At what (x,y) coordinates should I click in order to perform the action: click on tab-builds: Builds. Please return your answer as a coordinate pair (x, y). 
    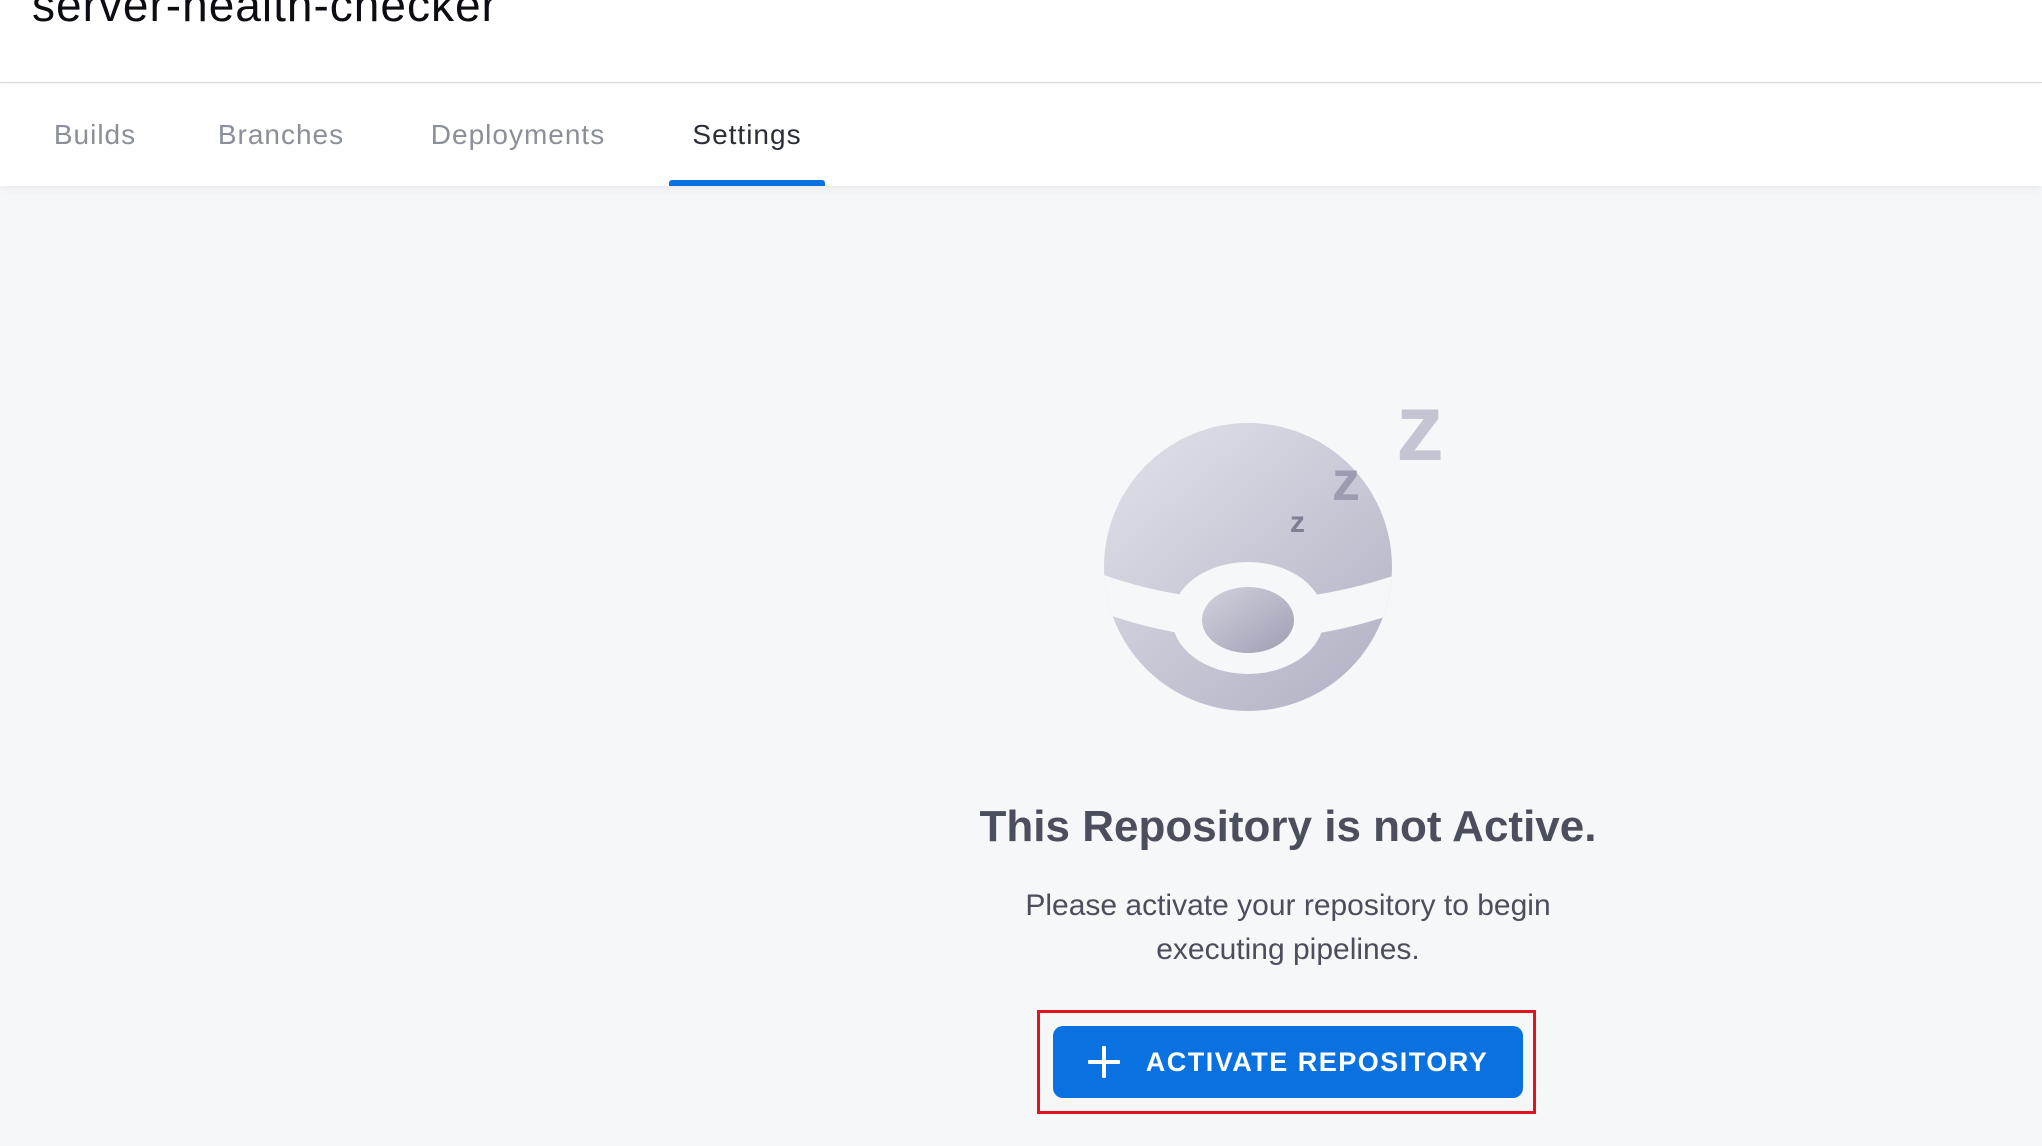
    Looking at the image, I should click on (95, 135).